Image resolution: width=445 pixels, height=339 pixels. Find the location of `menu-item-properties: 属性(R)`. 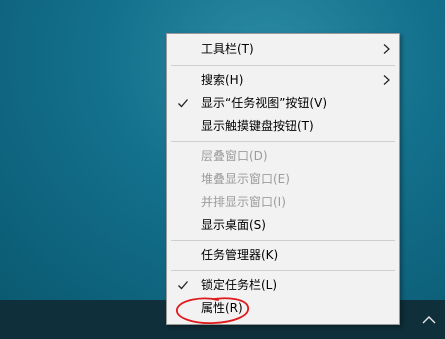

menu-item-properties: 属性(R) is located at coordinates (283, 308).